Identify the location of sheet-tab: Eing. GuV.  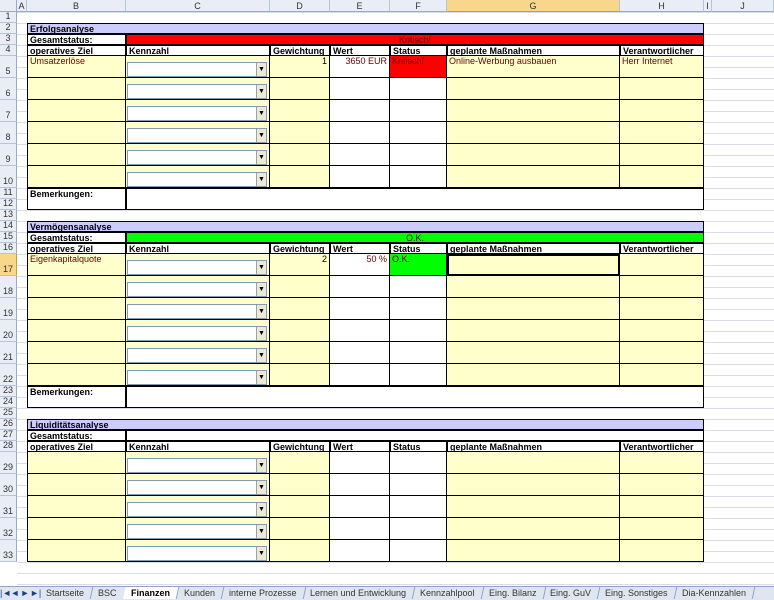
(571, 593).